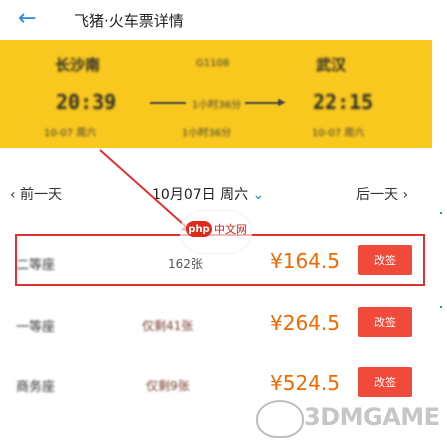 This screenshot has width=447, height=443. Describe the element at coordinates (129, 21) in the screenshot. I see `page-title: 飞猪·火车票详情` at that location.